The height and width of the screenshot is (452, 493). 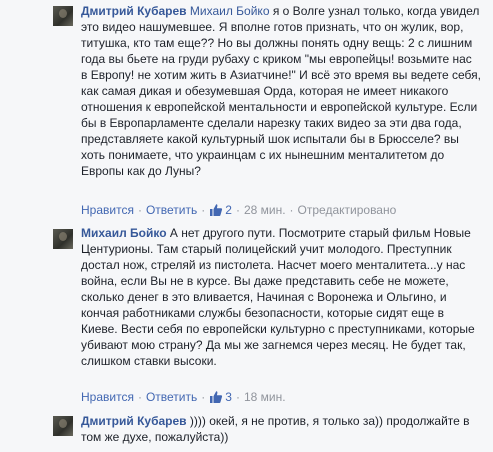 I want to click on comment-actions: Нравится · Ответить · 3 · 18 мин., so click(x=183, y=397).